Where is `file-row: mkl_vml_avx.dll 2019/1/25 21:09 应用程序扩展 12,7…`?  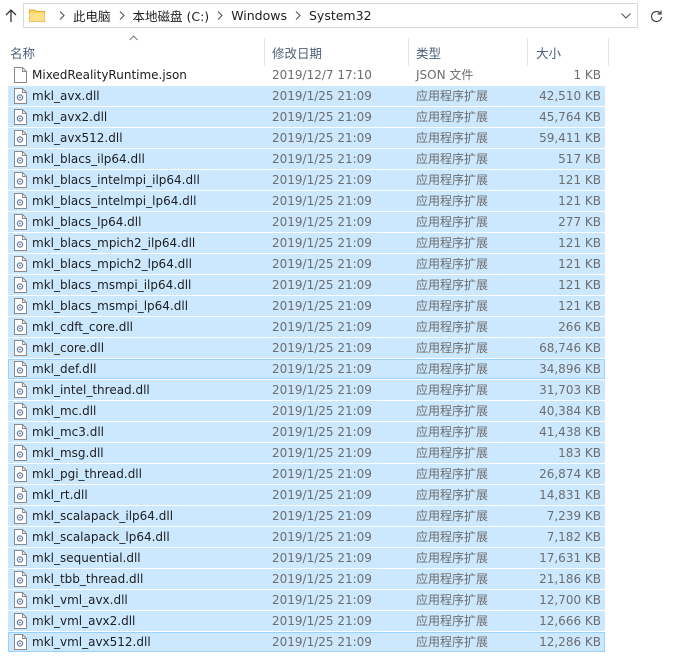
file-row: mkl_vml_avx.dll 2019/1/25 21:09 应用程序扩展 12,7… is located at coordinates (337, 600).